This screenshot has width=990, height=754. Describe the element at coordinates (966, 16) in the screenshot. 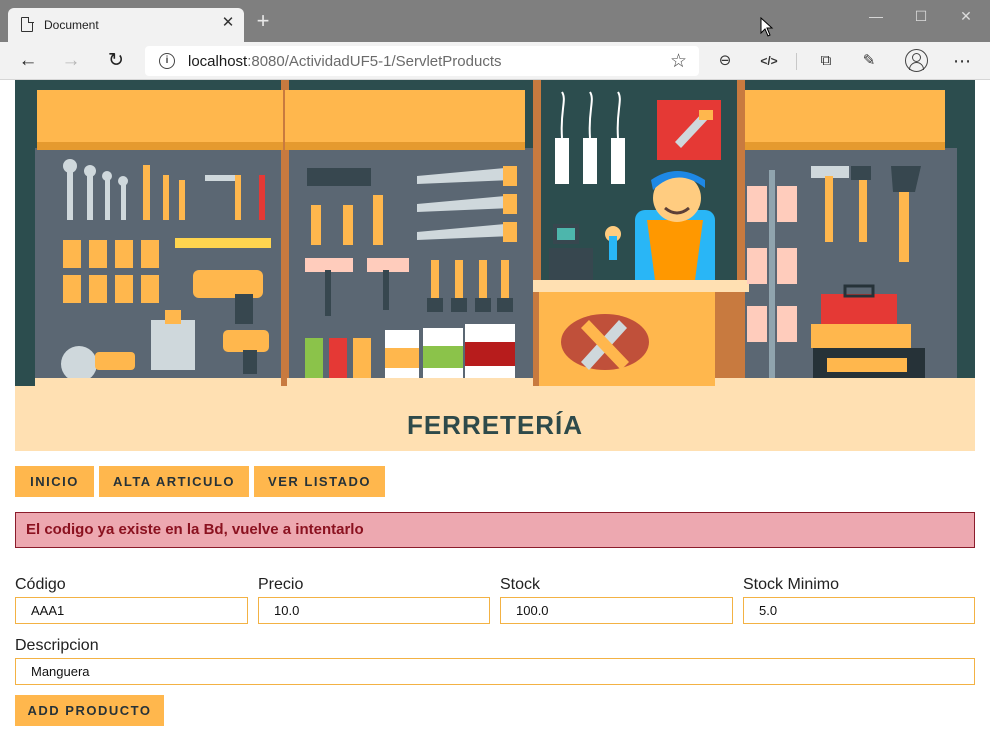

I see `window-close-icon: ✕` at that location.